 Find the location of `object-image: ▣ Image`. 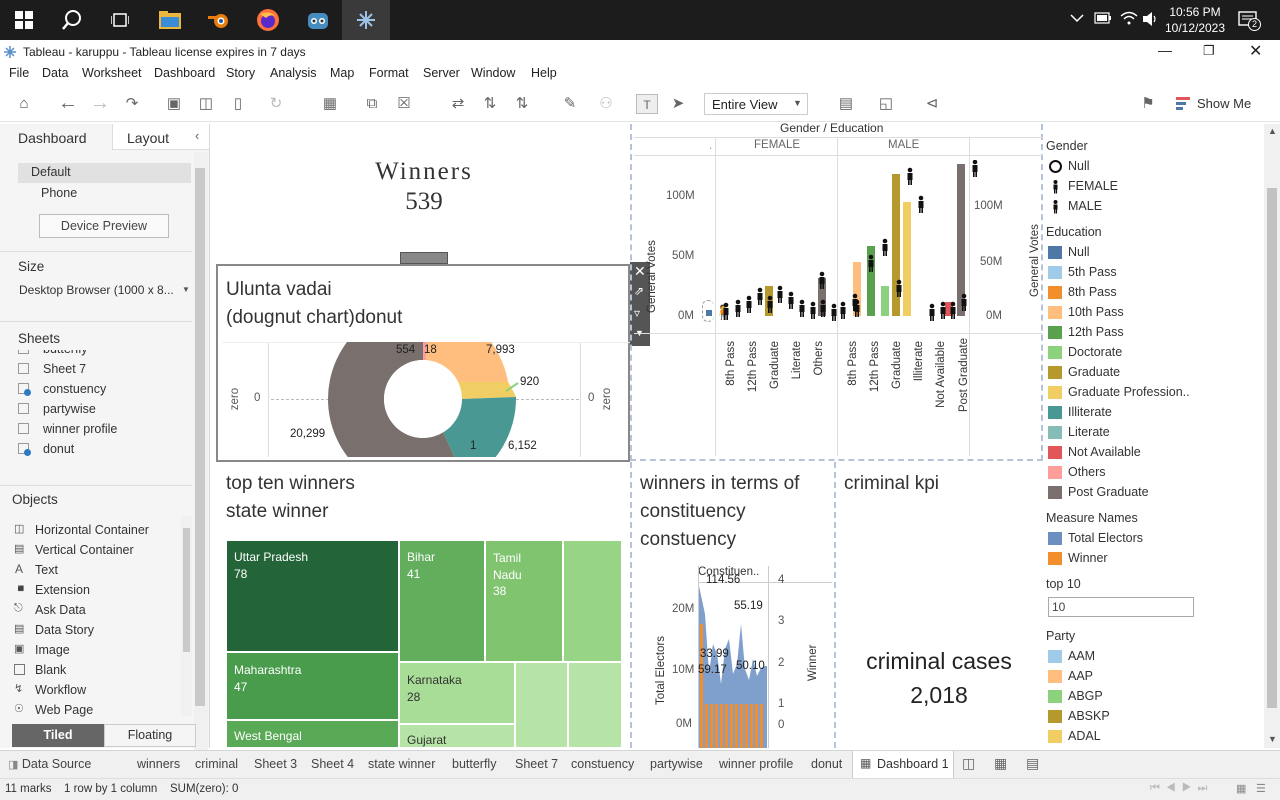

object-image: ▣ Image is located at coordinates (94, 651).